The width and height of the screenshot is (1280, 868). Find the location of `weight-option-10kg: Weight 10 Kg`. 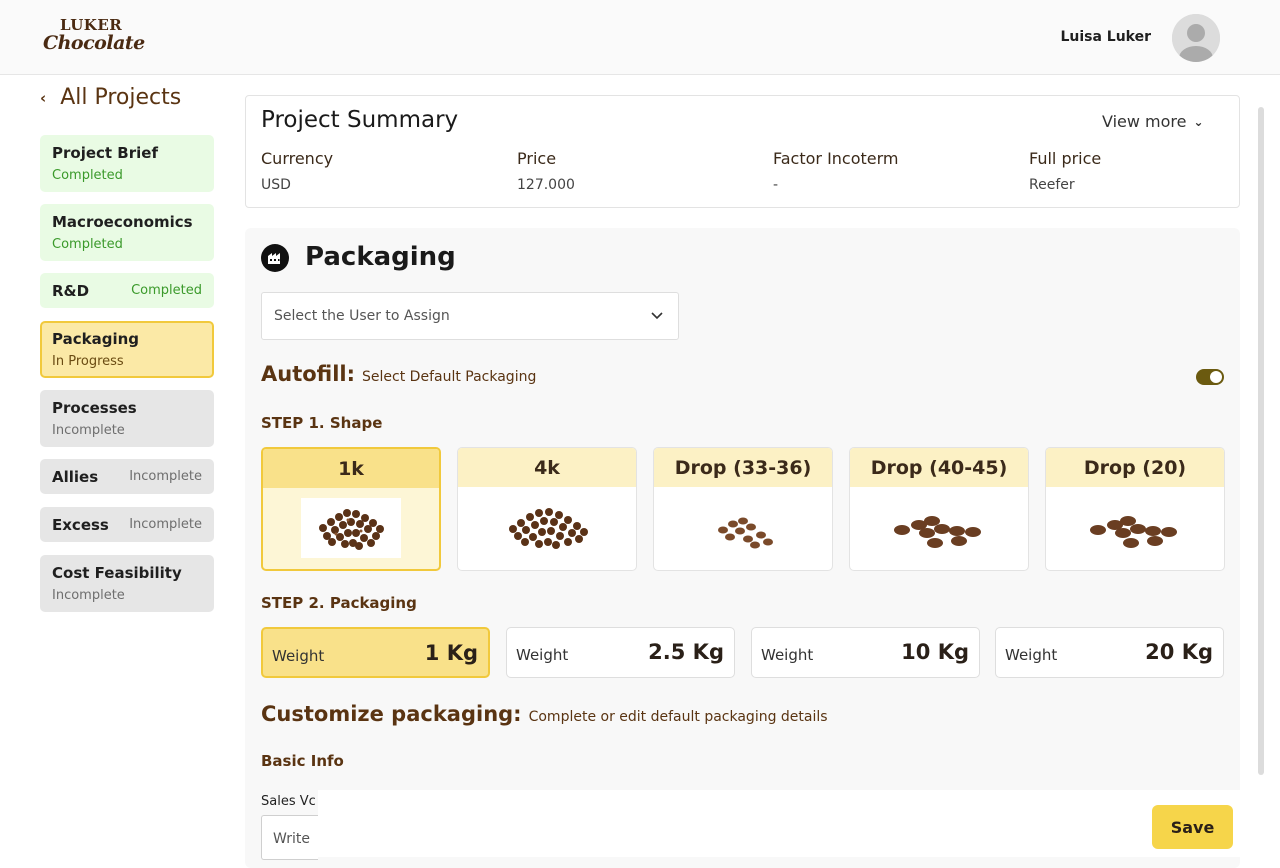

weight-option-10kg: Weight 10 Kg is located at coordinates (865, 652).